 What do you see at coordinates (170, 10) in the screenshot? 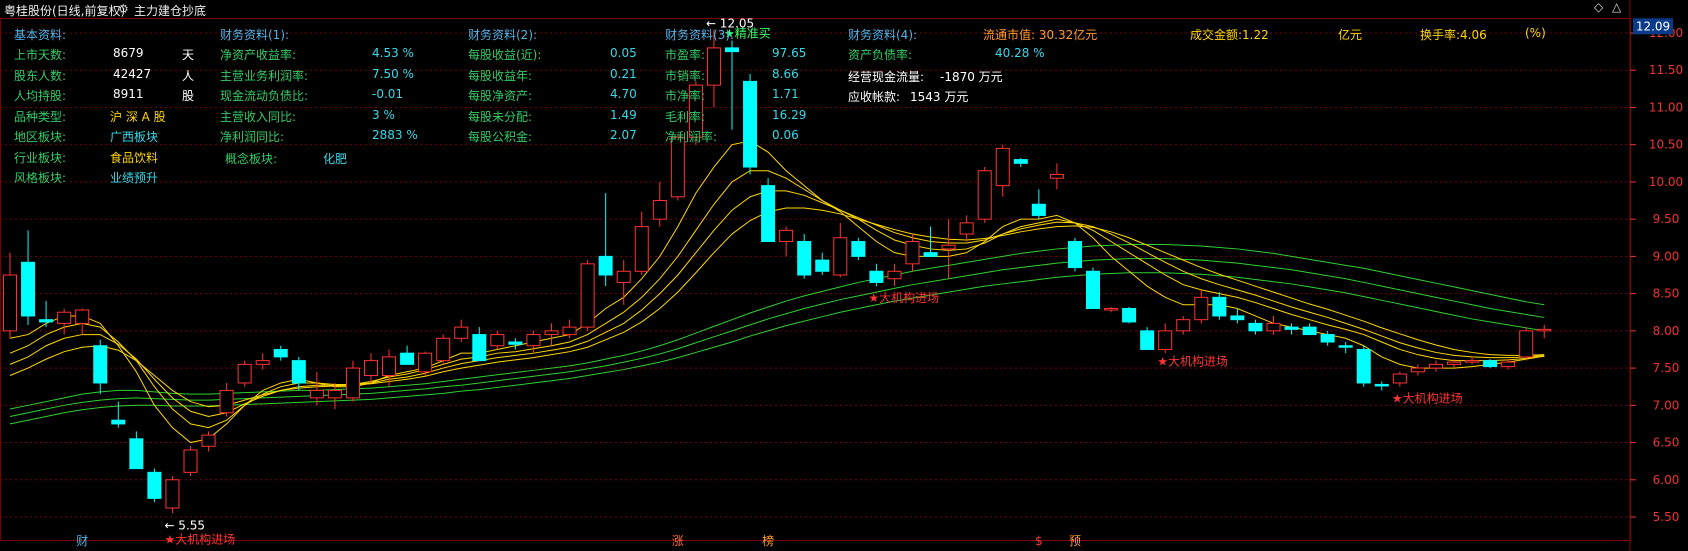
I see `indicator-name: 主力建仓抄底` at bounding box center [170, 10].